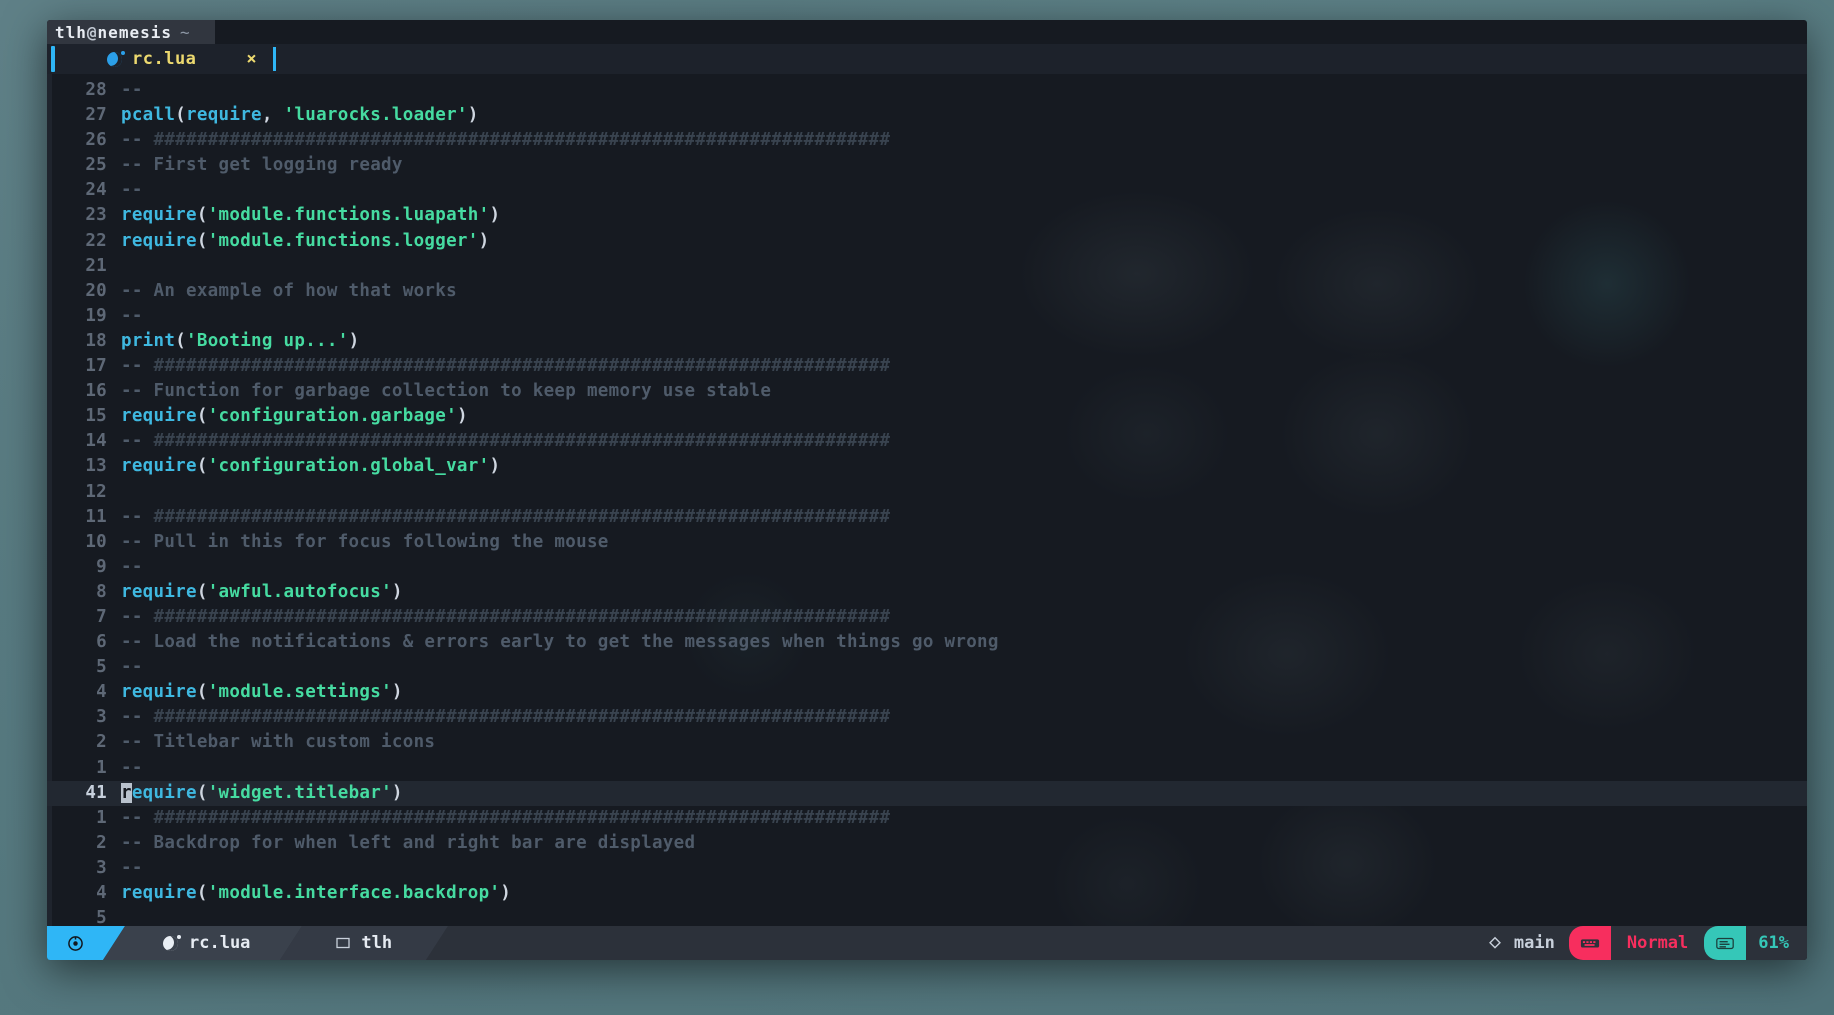  I want to click on line-number: 1, so click(101, 817).